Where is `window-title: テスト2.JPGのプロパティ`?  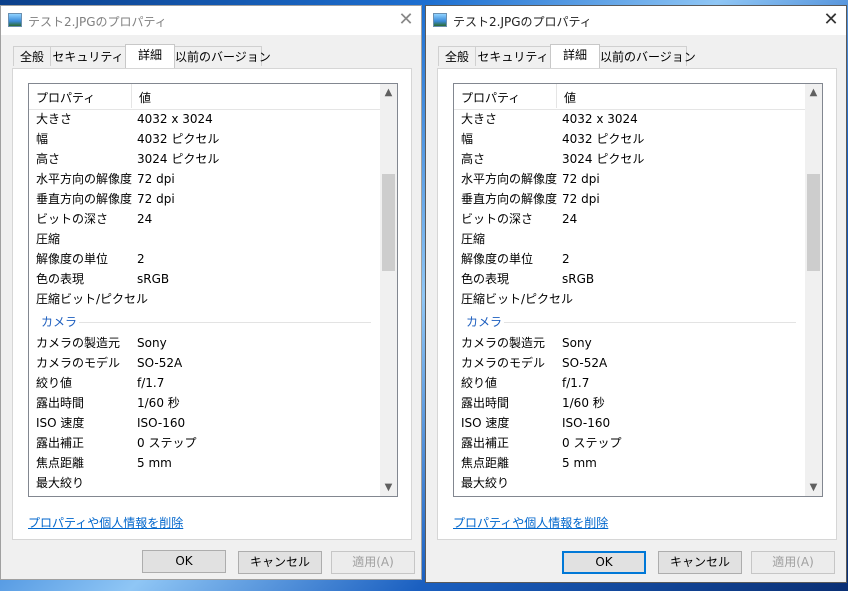 window-title: テスト2.JPGのプロパティ is located at coordinates (522, 22).